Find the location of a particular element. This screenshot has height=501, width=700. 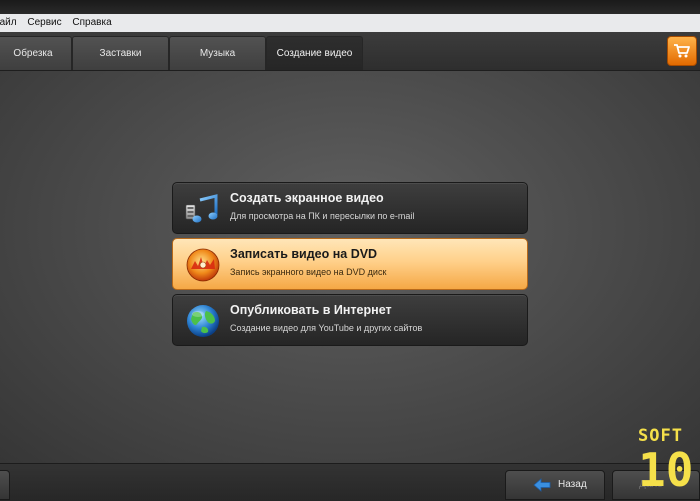

option-title: Опубликовать в Интернет is located at coordinates (311, 310).